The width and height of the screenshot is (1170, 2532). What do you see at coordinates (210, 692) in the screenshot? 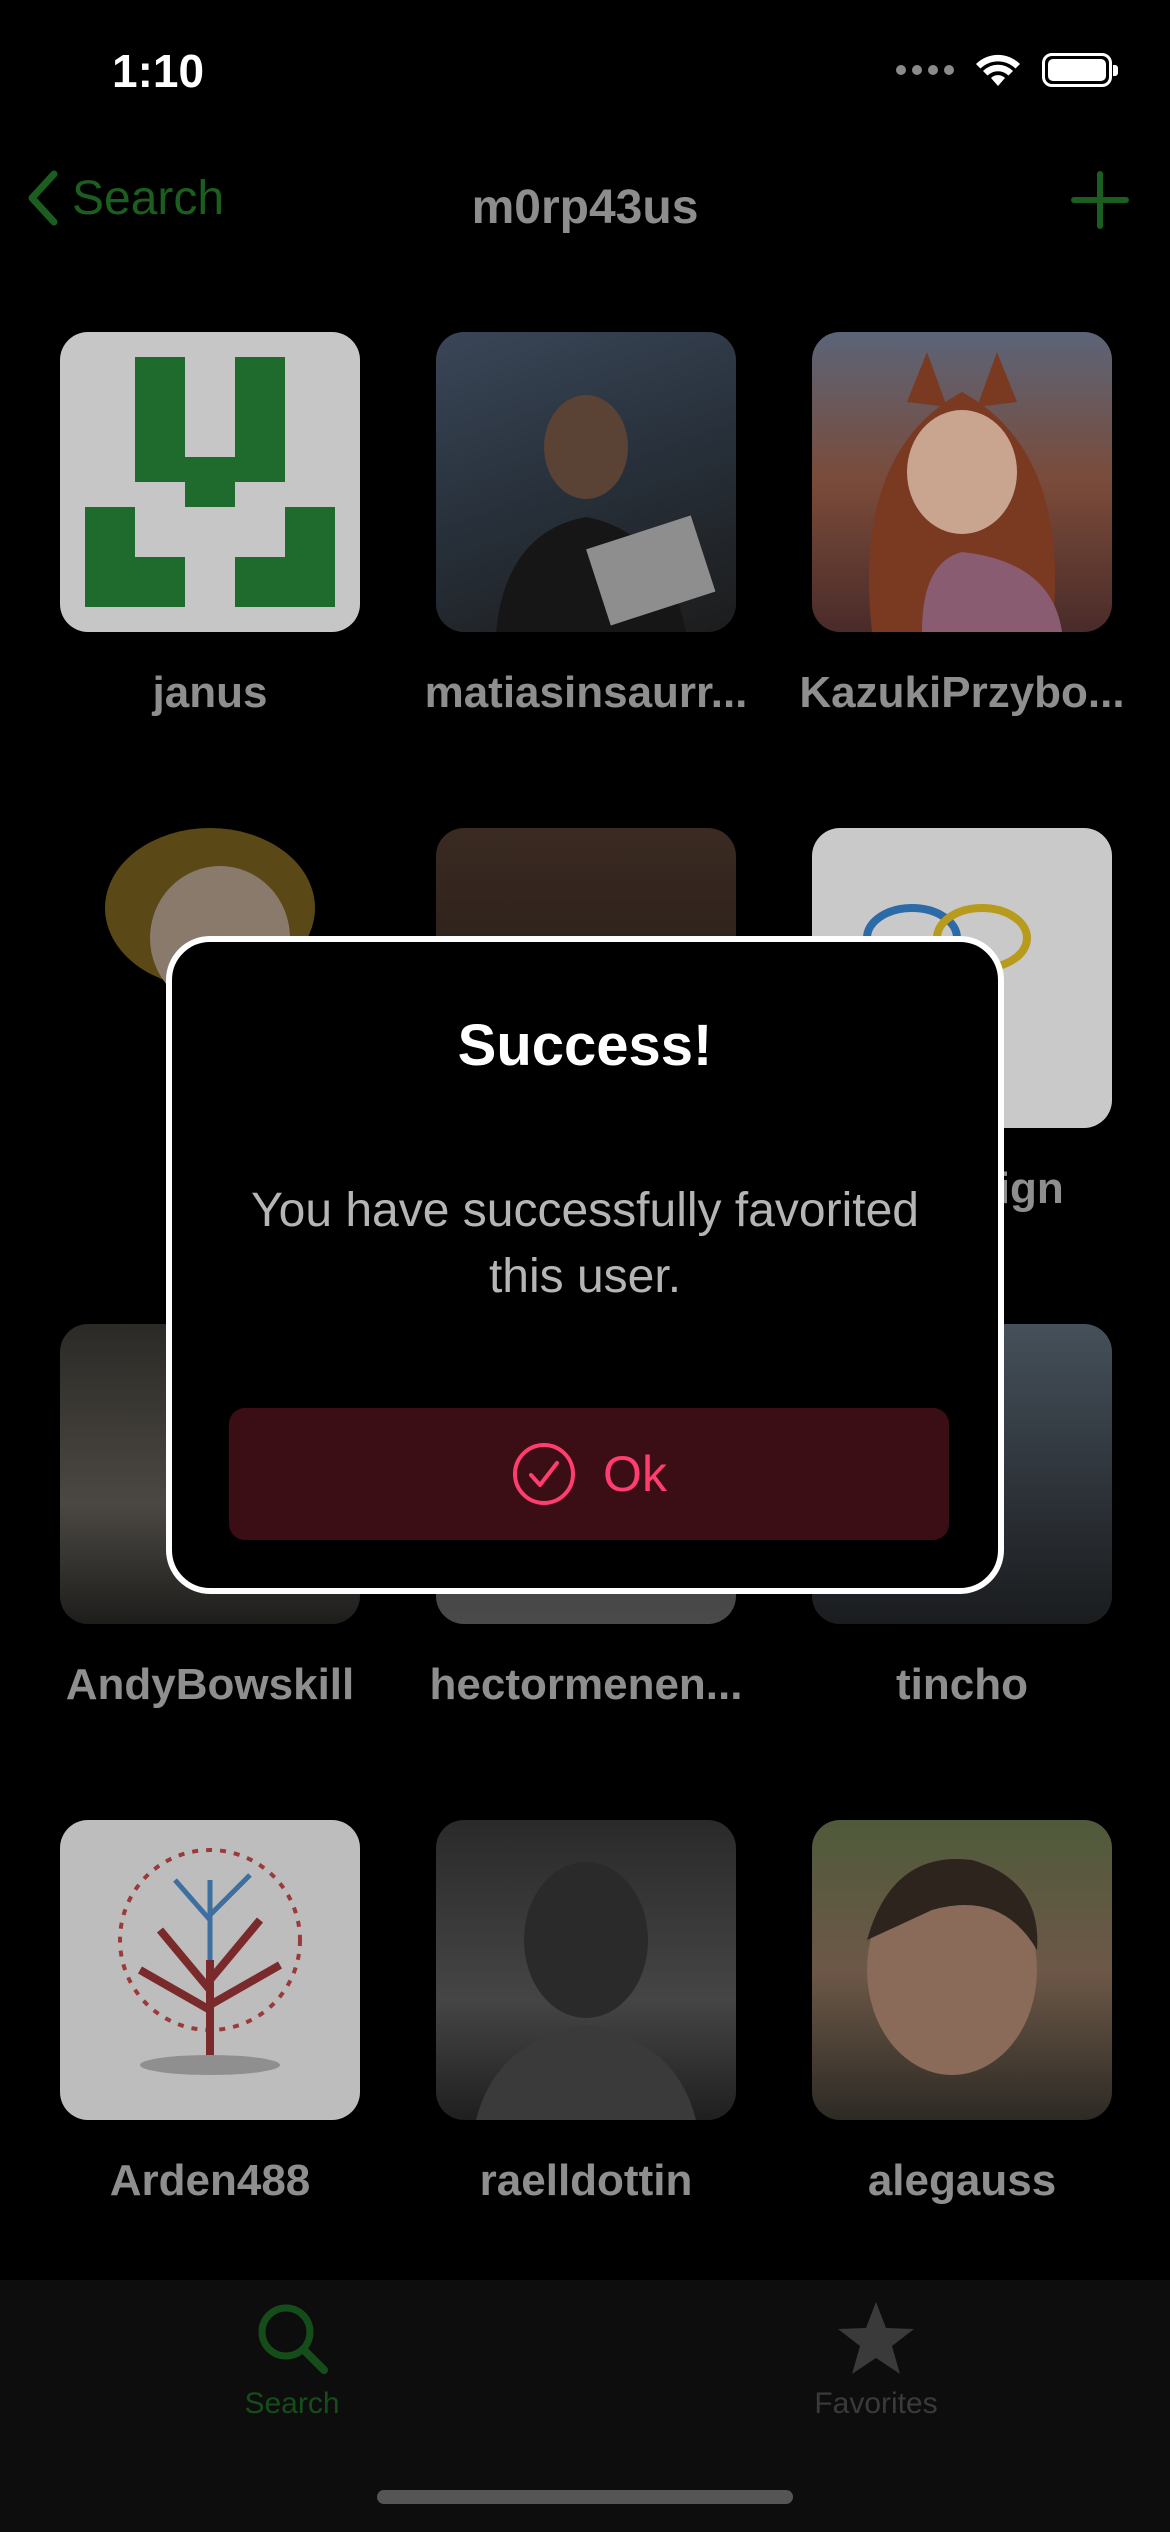
I see `user-name: janus` at bounding box center [210, 692].